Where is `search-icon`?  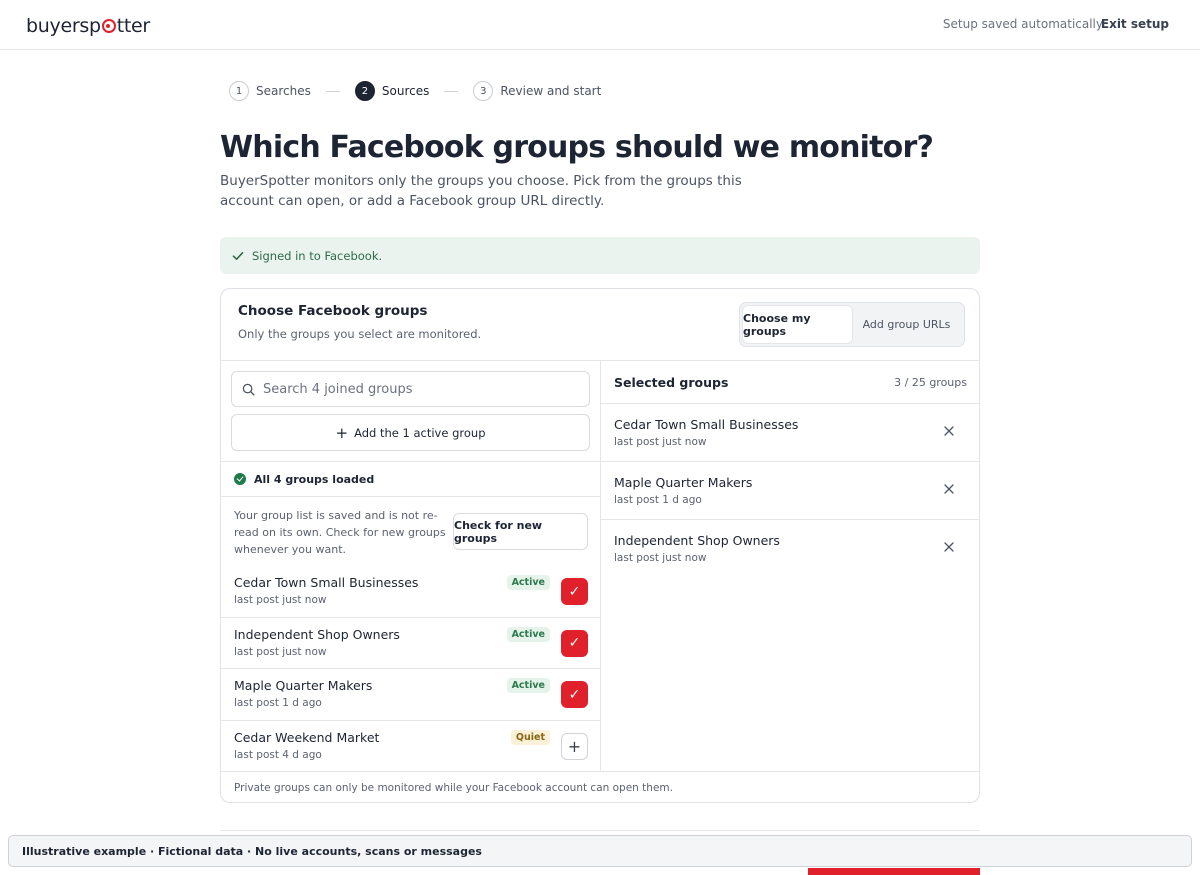
search-icon is located at coordinates (248, 389).